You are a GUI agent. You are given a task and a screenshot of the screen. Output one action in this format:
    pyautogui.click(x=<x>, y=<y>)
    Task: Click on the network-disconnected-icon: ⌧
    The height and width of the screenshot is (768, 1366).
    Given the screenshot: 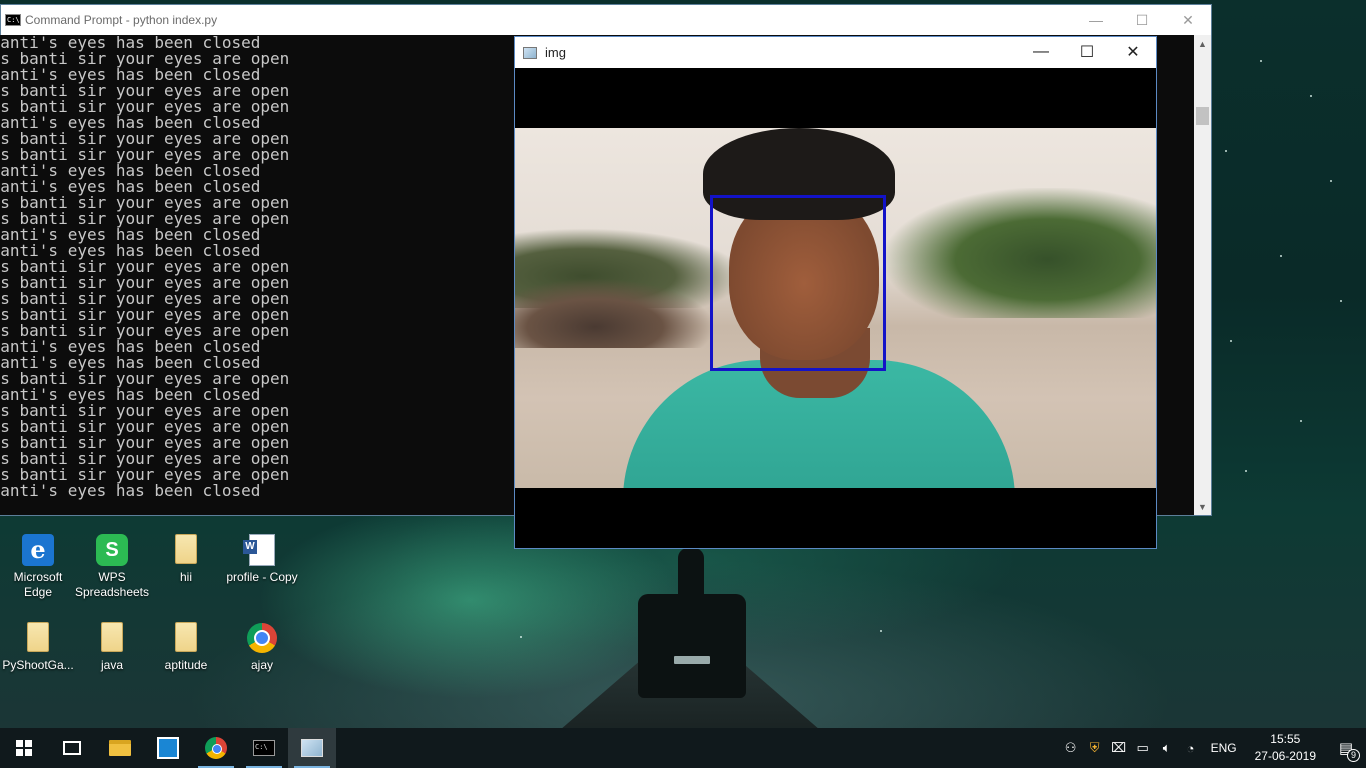 What is the action you would take?
    pyautogui.click(x=1119, y=748)
    